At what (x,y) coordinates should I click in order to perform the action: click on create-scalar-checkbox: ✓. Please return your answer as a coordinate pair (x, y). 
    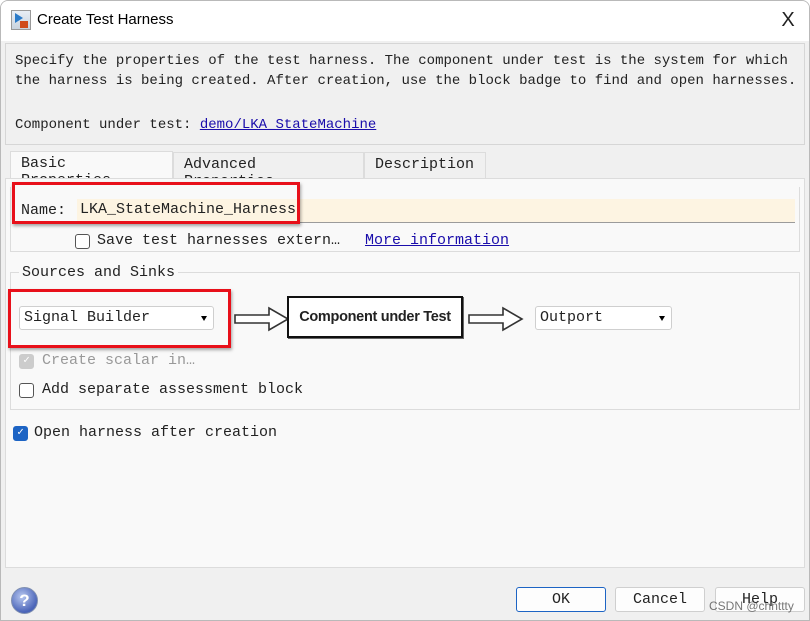
    Looking at the image, I should click on (26, 361).